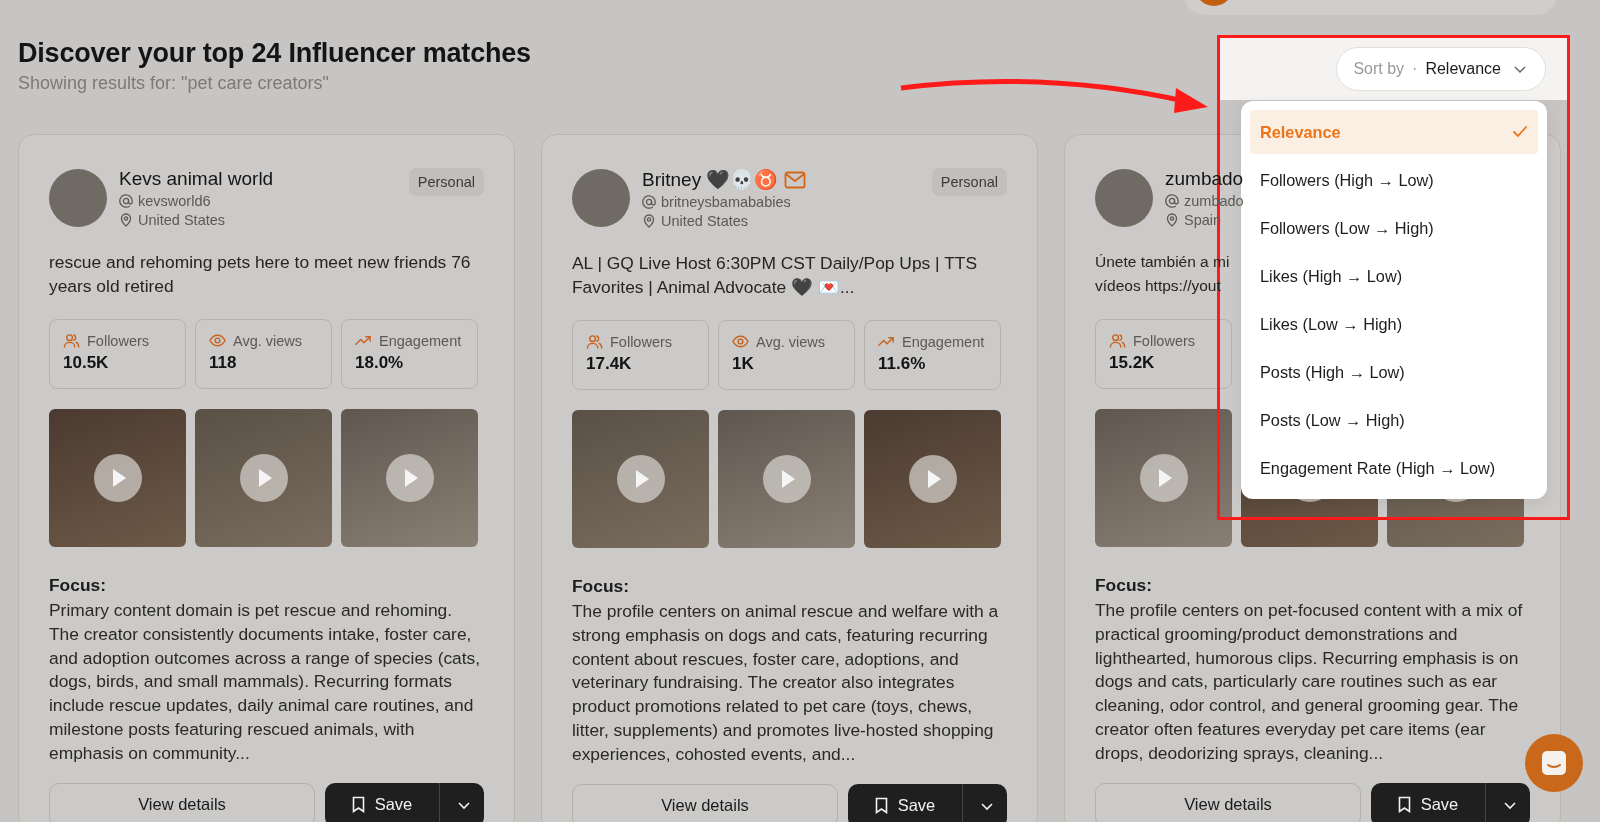 Image resolution: width=1600 pixels, height=822 pixels. What do you see at coordinates (1394, 228) in the screenshot?
I see `sort-option: Followers (Low → High)` at bounding box center [1394, 228].